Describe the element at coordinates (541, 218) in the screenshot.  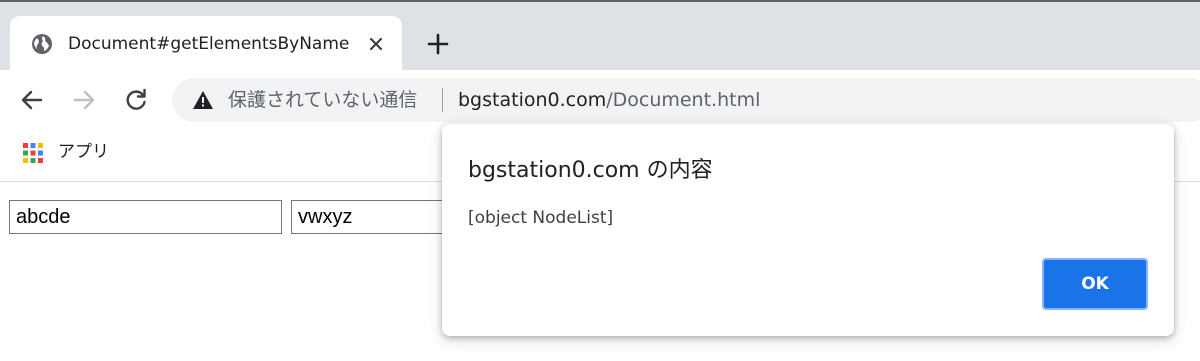
I see `dialog-message: [object NodeList]` at that location.